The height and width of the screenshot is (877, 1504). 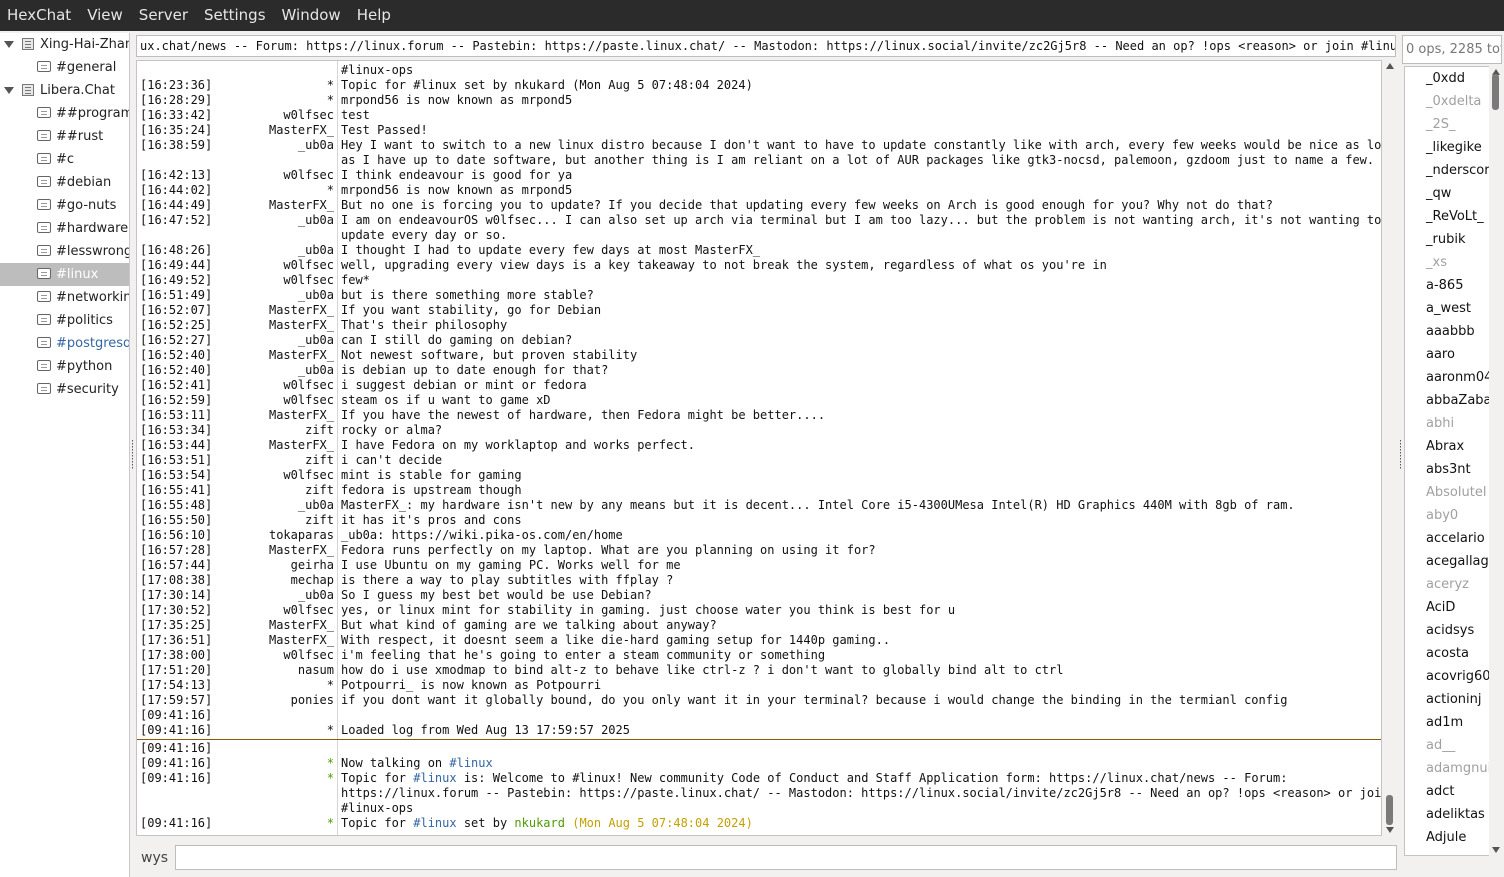 What do you see at coordinates (1445, 239) in the screenshot?
I see `user-item: _rubik` at bounding box center [1445, 239].